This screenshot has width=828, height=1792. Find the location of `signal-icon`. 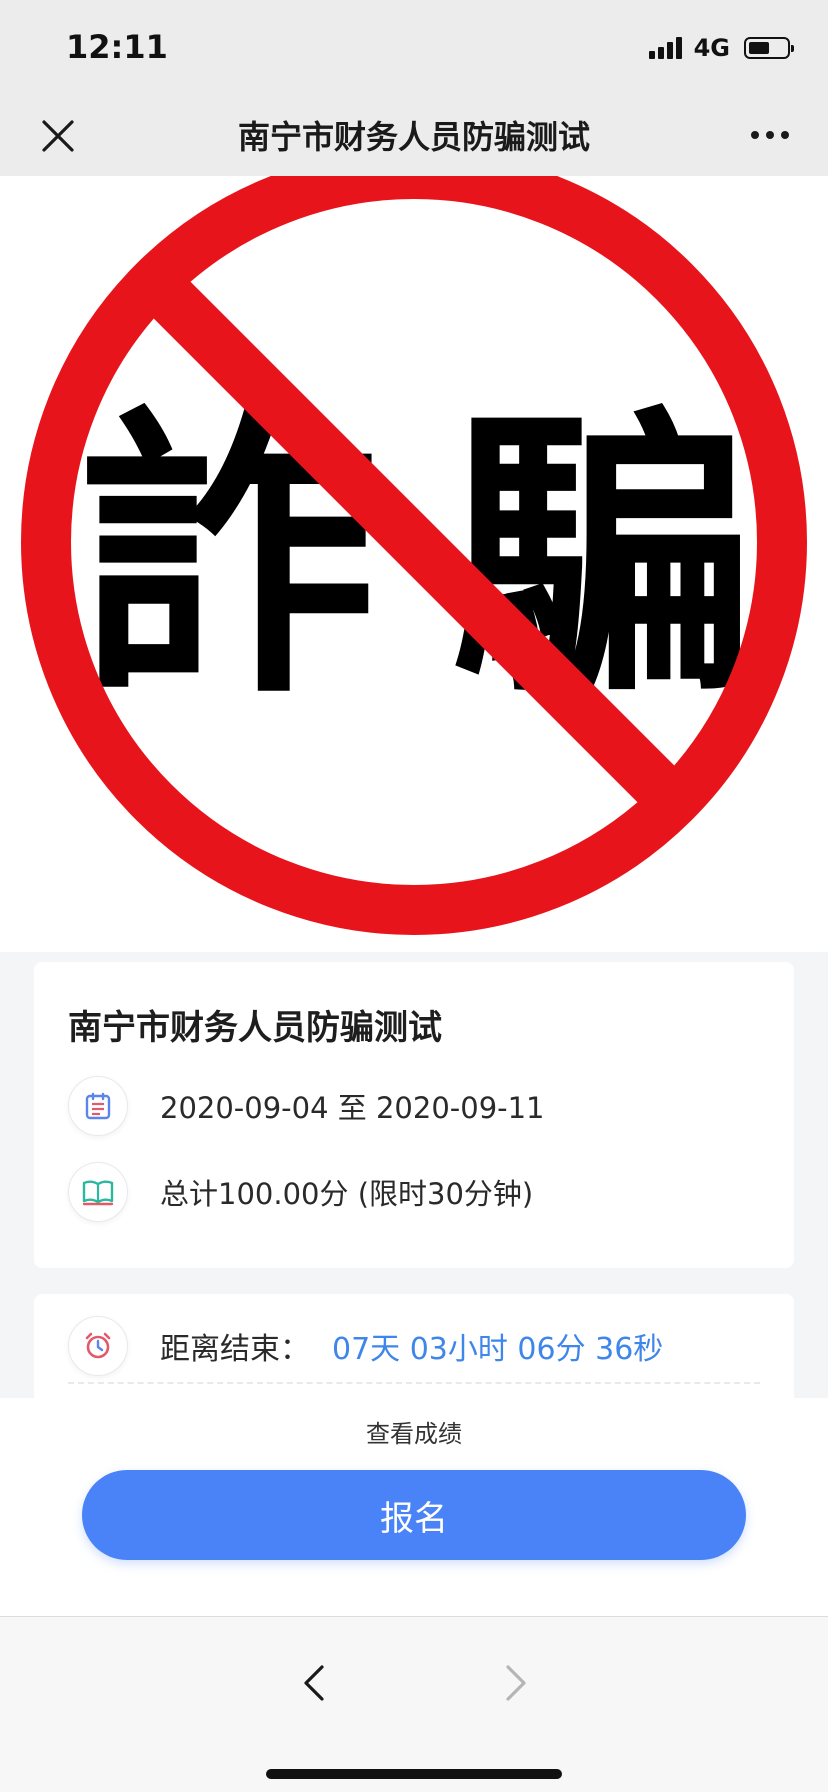

signal-icon is located at coordinates (665, 48).